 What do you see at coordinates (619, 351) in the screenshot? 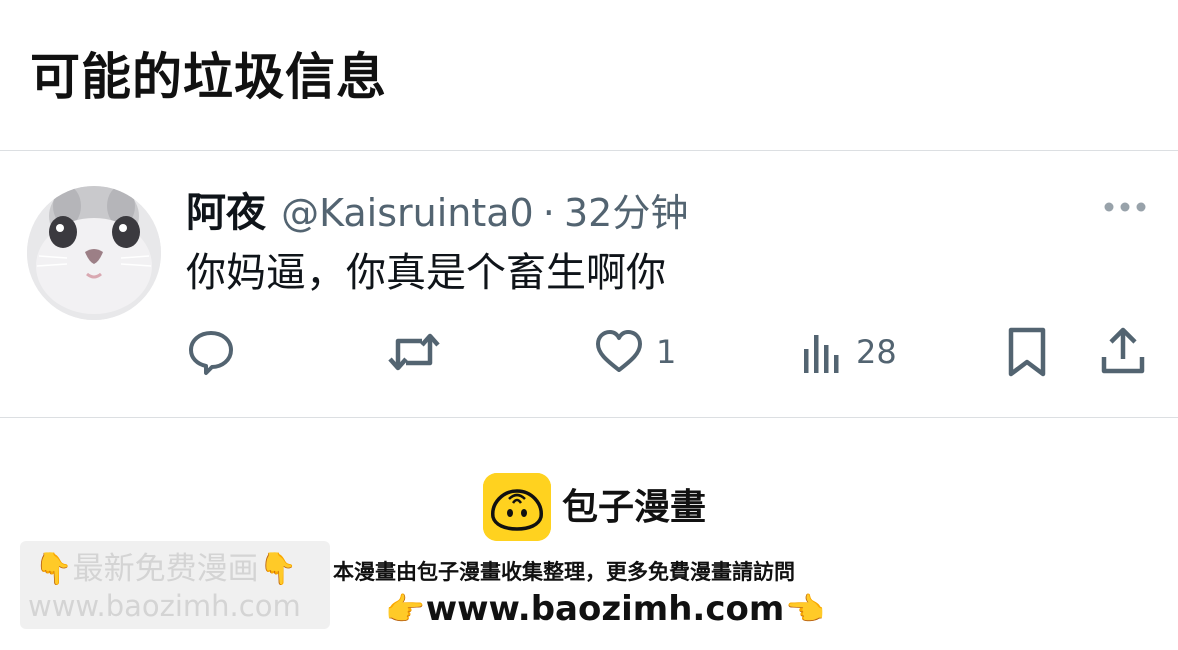
I see `heart-icon` at bounding box center [619, 351].